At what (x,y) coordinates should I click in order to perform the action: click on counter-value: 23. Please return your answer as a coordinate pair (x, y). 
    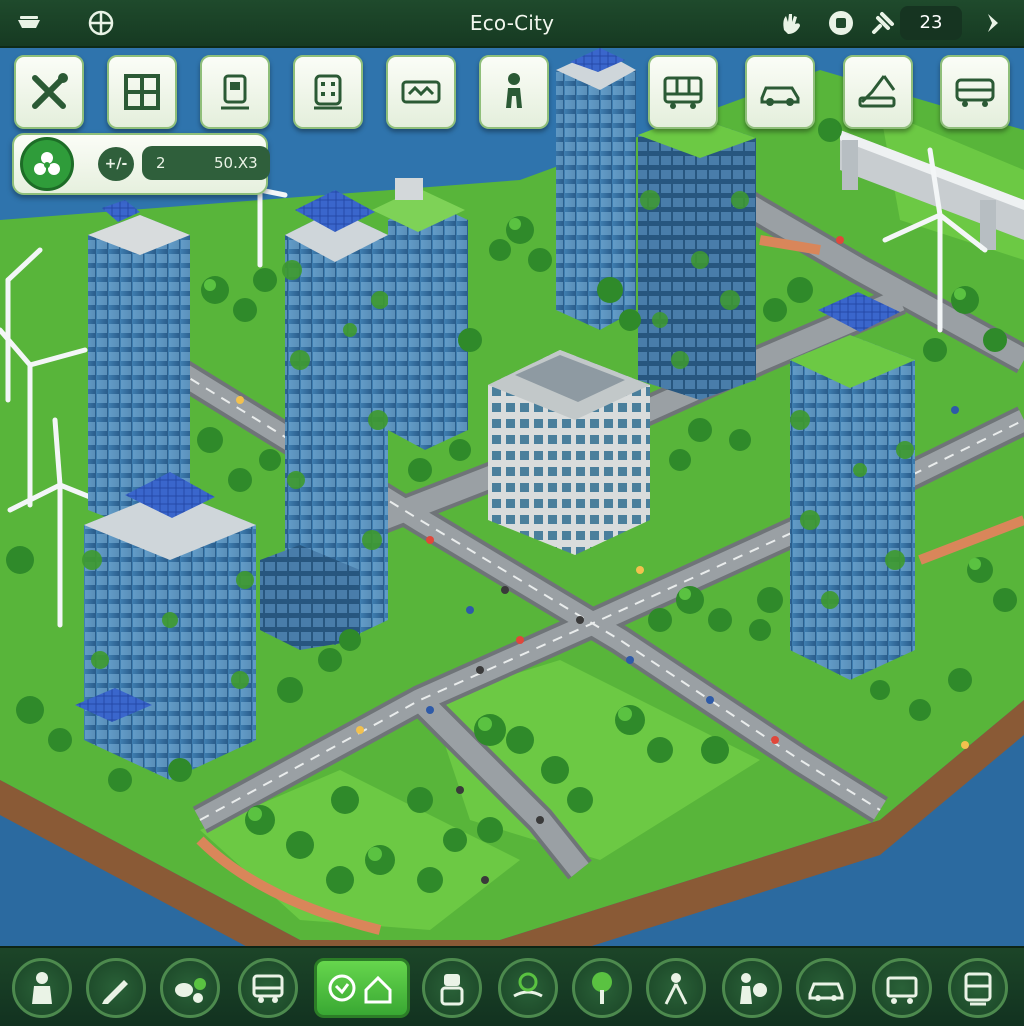
    Looking at the image, I should click on (931, 22).